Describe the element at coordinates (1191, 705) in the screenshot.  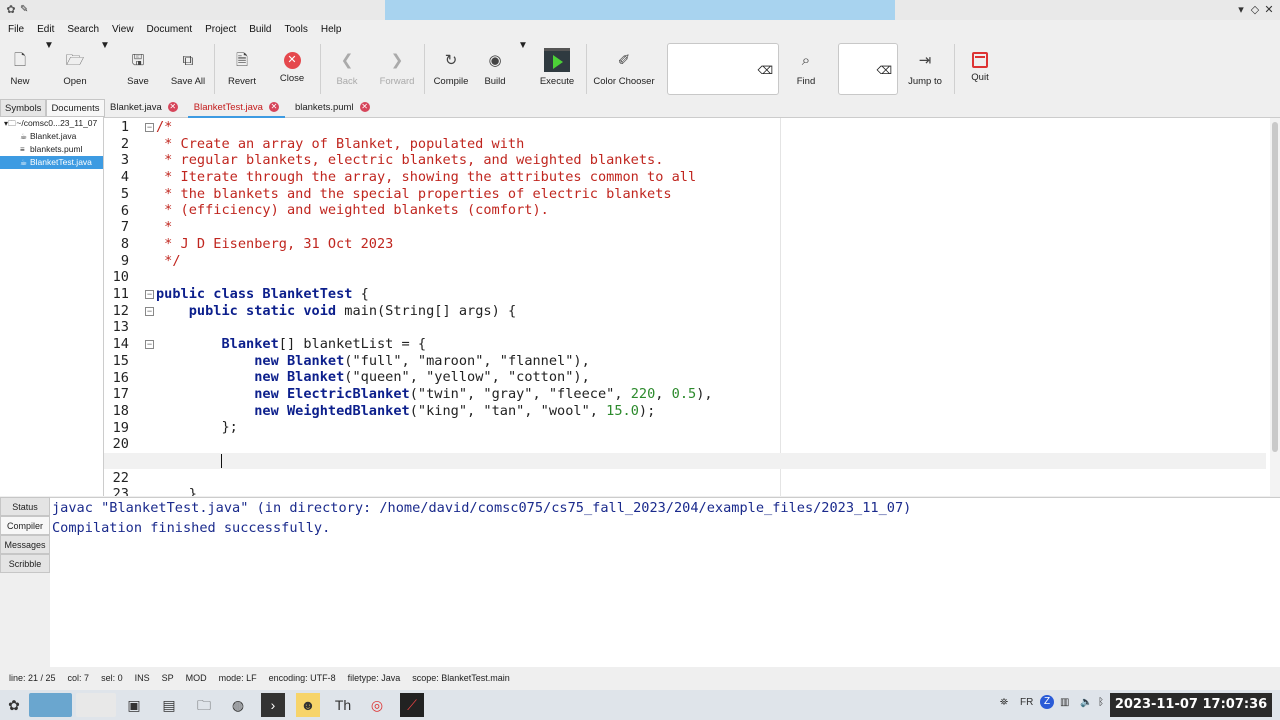
I see `clock: 2023-11-07 17:07:36` at that location.